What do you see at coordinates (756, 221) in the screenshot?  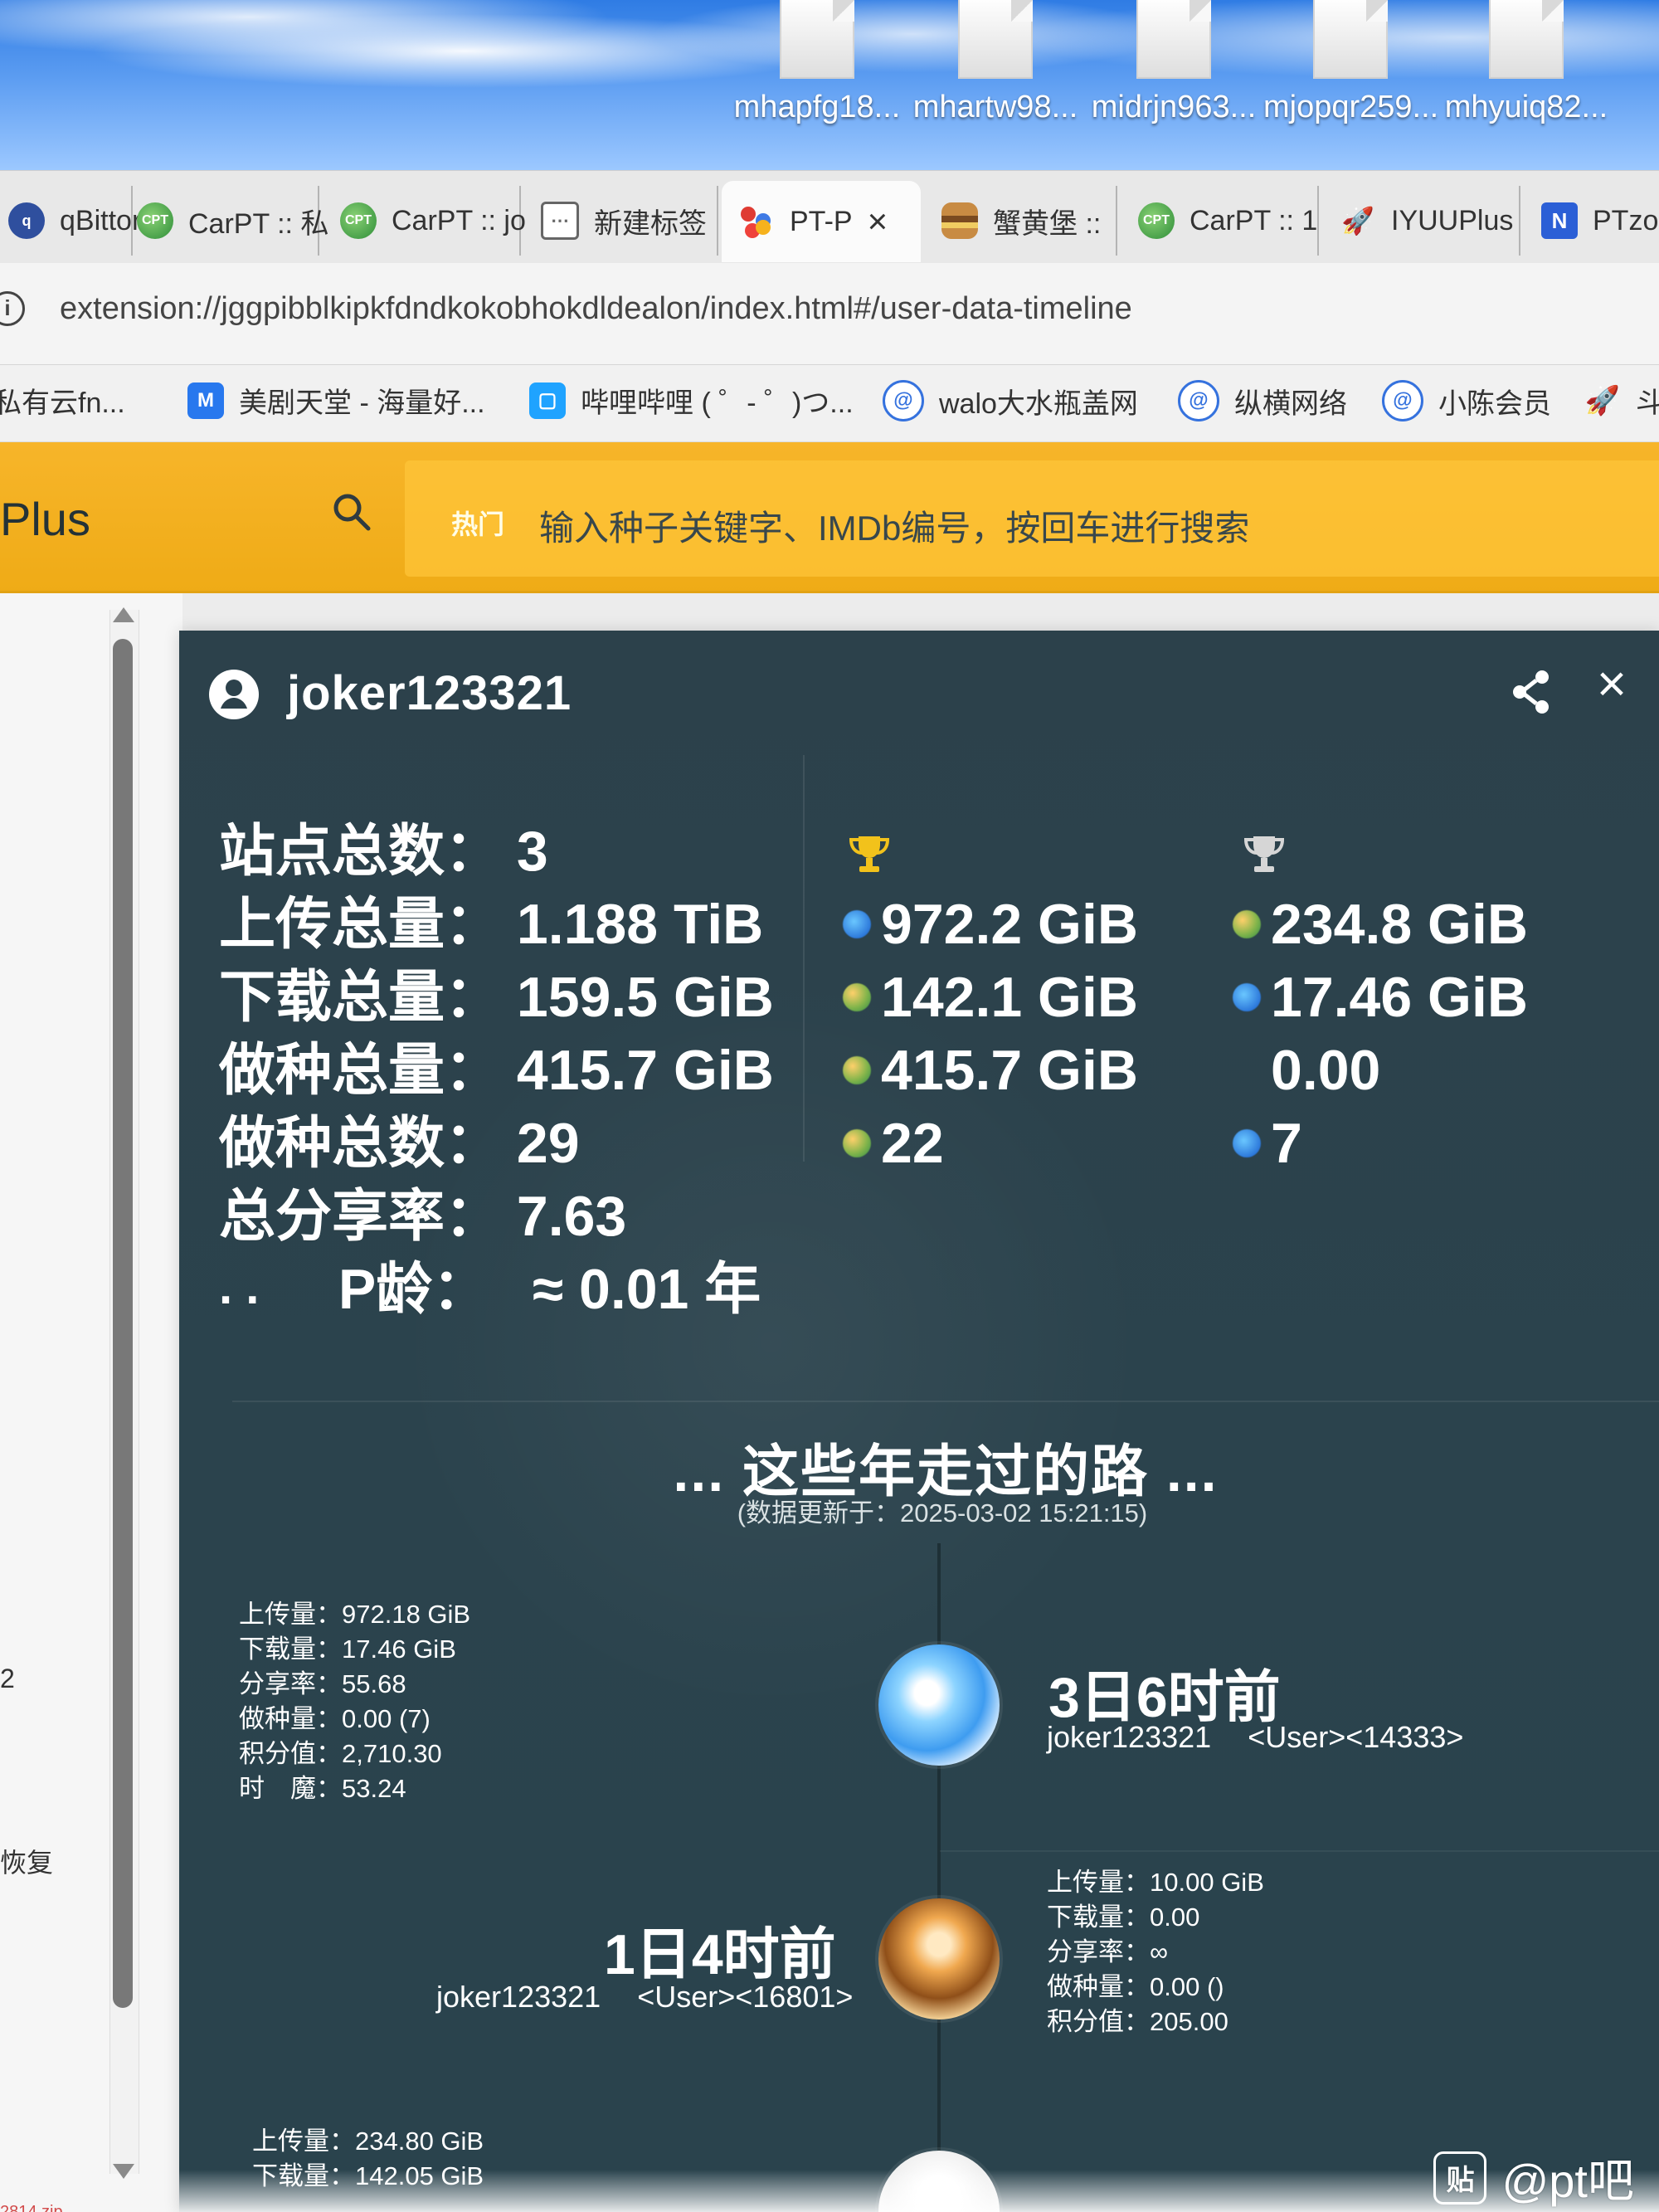 I see `pt-plugin-icon` at bounding box center [756, 221].